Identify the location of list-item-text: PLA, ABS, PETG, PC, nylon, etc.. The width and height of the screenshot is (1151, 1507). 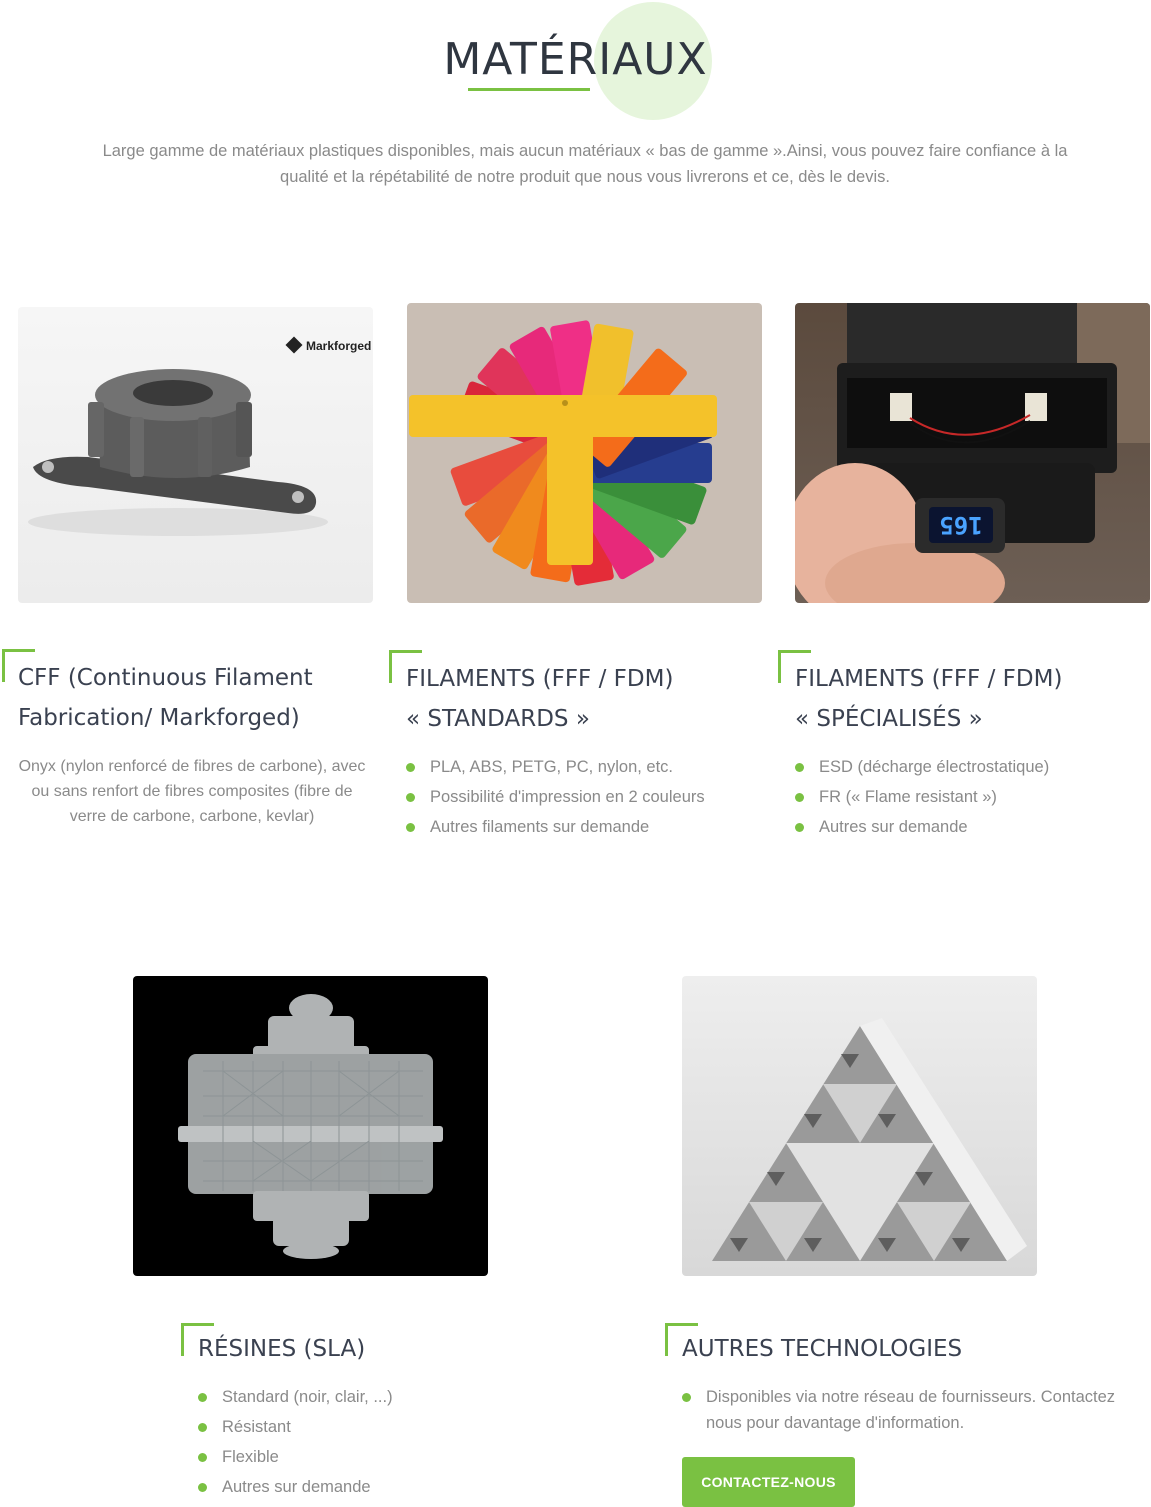
(552, 767).